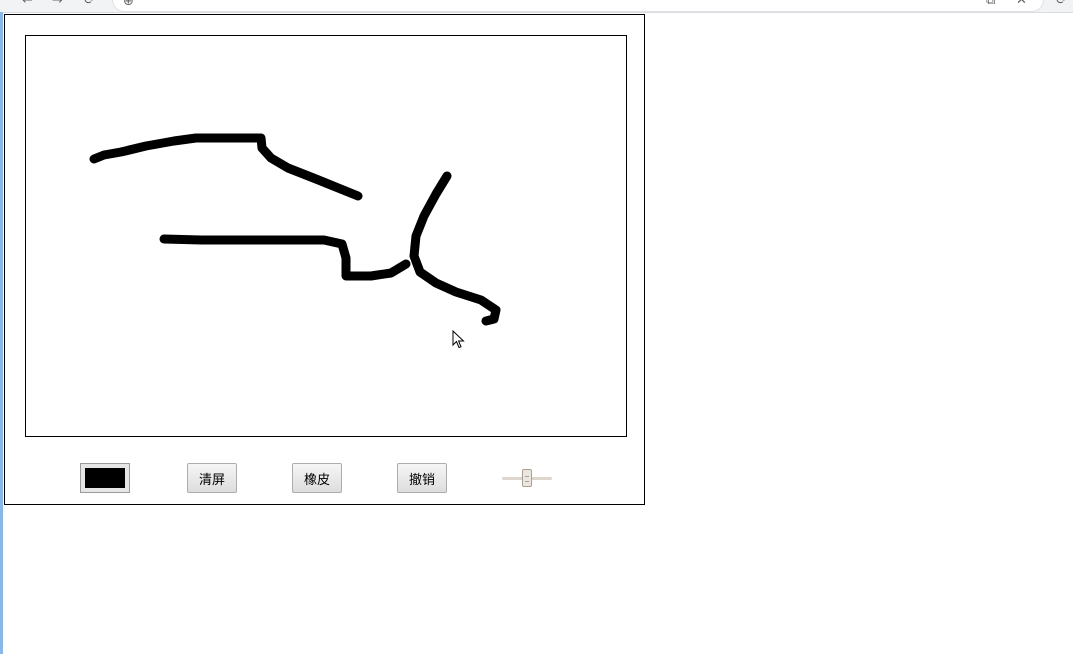 The width and height of the screenshot is (1073, 654). I want to click on color-swatch-fill, so click(105, 478).